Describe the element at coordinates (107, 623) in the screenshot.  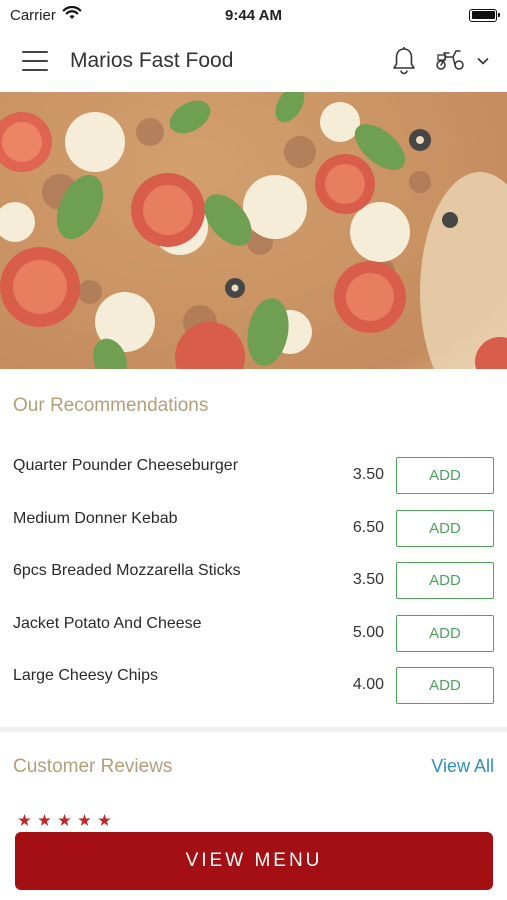
I see `item-name: Jacket Potato And Cheese` at that location.